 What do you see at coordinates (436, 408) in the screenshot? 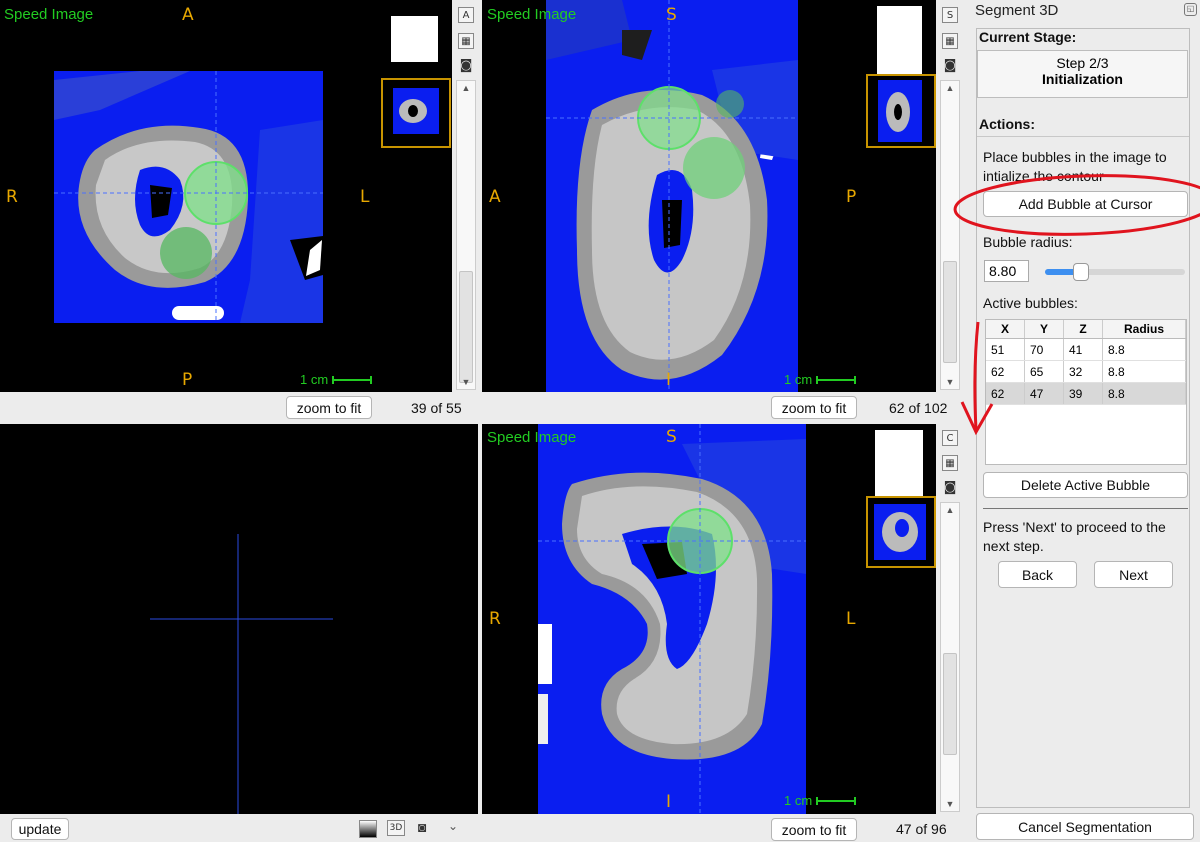
I see `slice-counter: 39 of 55` at bounding box center [436, 408].